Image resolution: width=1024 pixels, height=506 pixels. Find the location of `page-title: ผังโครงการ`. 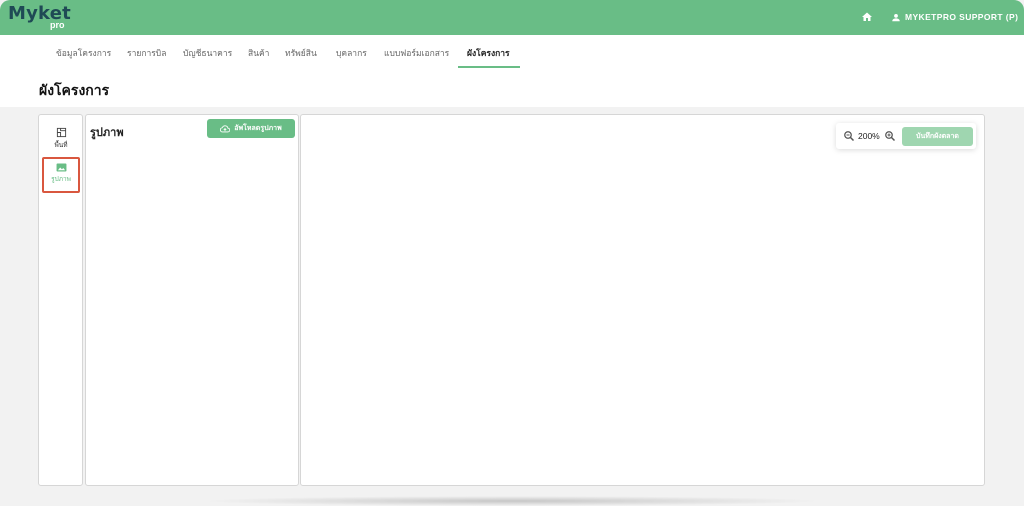

page-title: ผังโครงการ is located at coordinates (74, 90).